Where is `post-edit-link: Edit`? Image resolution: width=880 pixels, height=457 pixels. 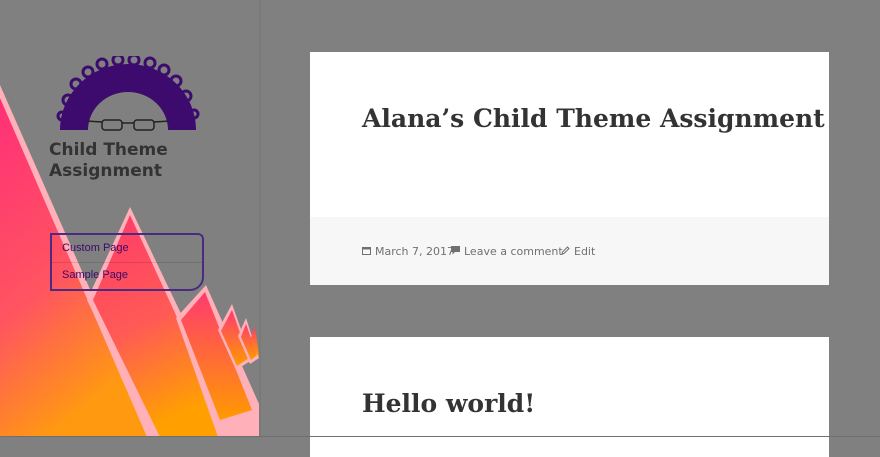 post-edit-link: Edit is located at coordinates (578, 251).